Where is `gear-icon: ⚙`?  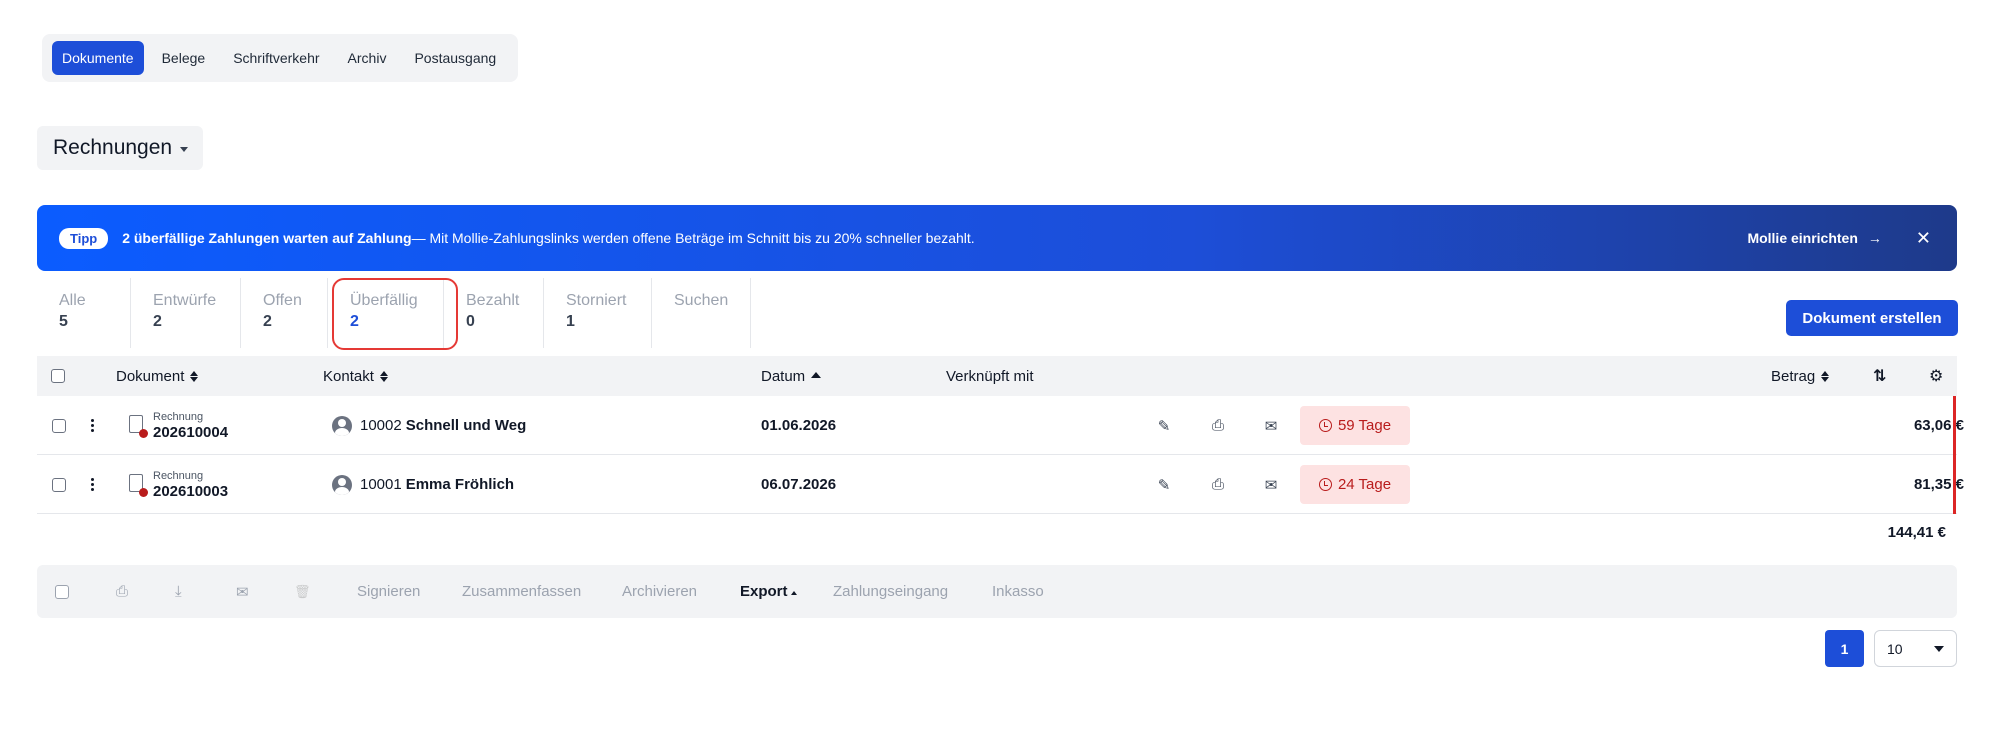
gear-icon: ⚙ is located at coordinates (1936, 376).